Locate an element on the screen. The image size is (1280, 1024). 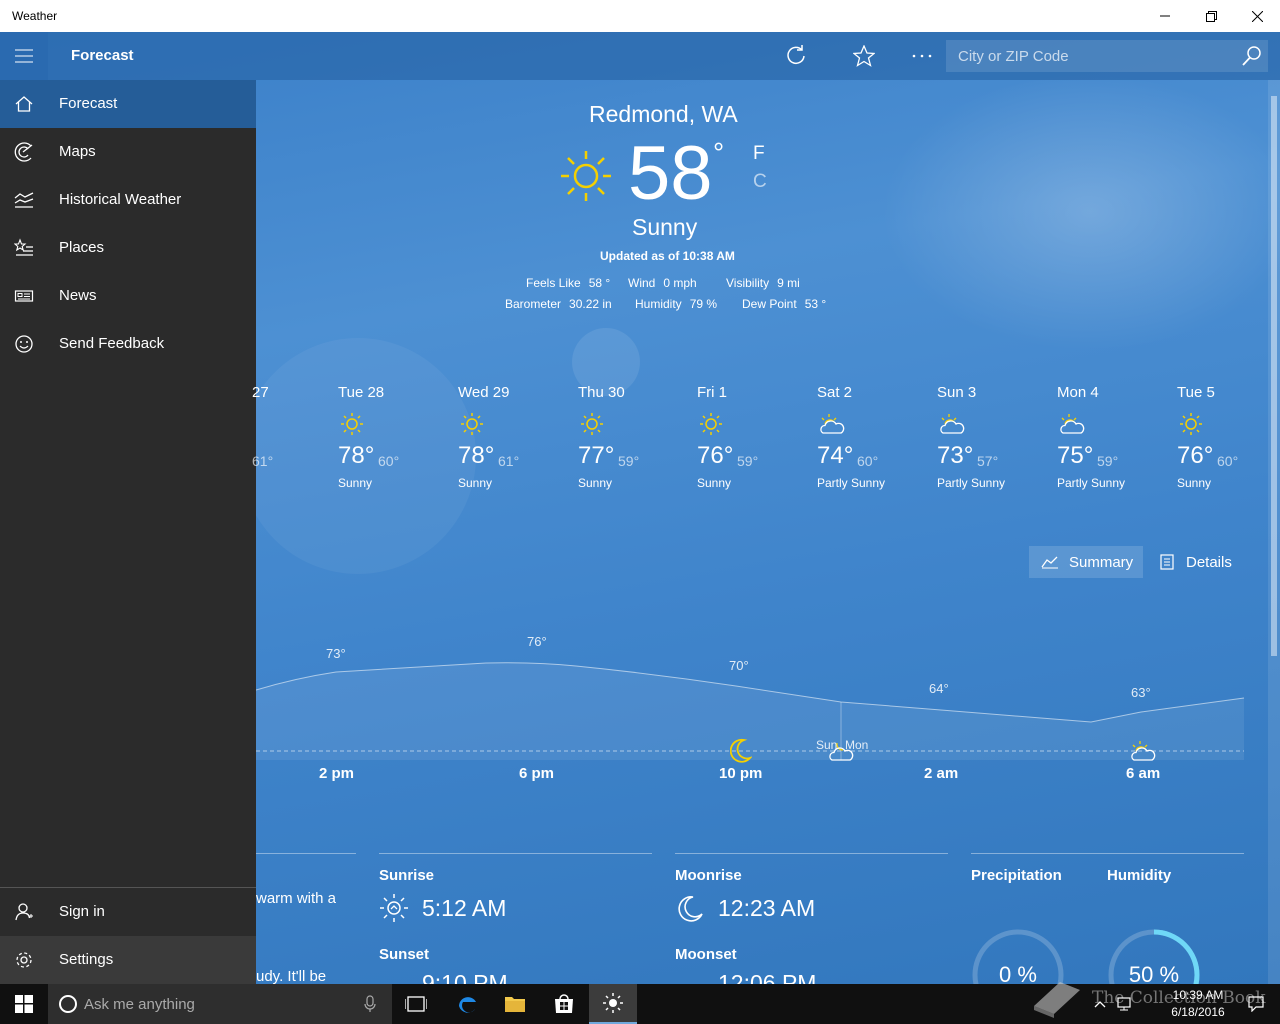
moonrise-label: Moonrise is located at coordinates (708, 875).